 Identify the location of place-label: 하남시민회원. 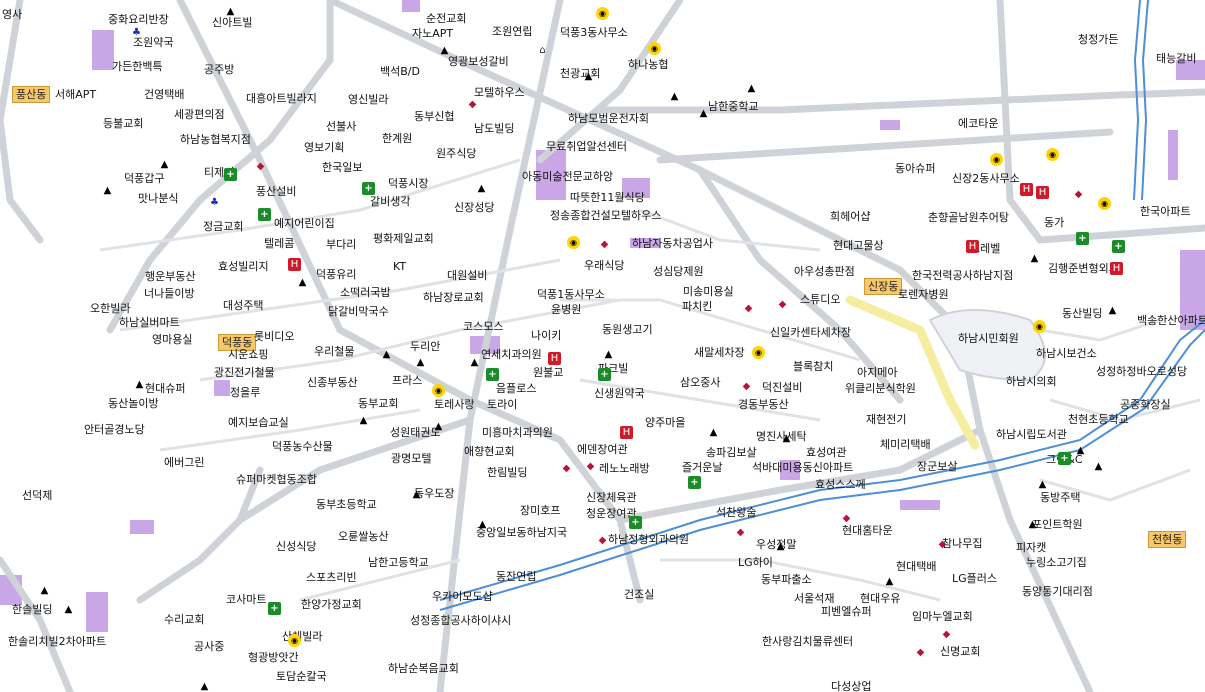
(988, 338).